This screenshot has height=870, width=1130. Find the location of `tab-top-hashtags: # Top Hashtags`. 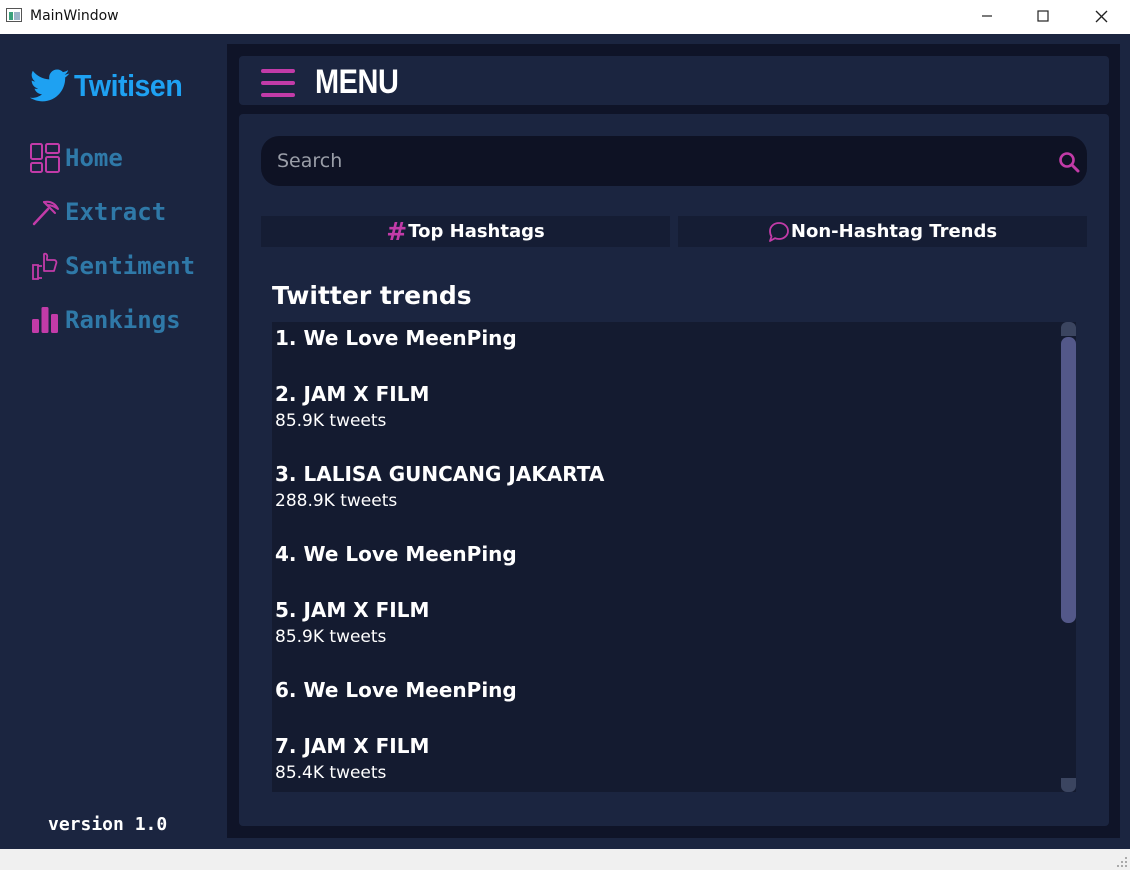

tab-top-hashtags: # Top Hashtags is located at coordinates (465, 231).